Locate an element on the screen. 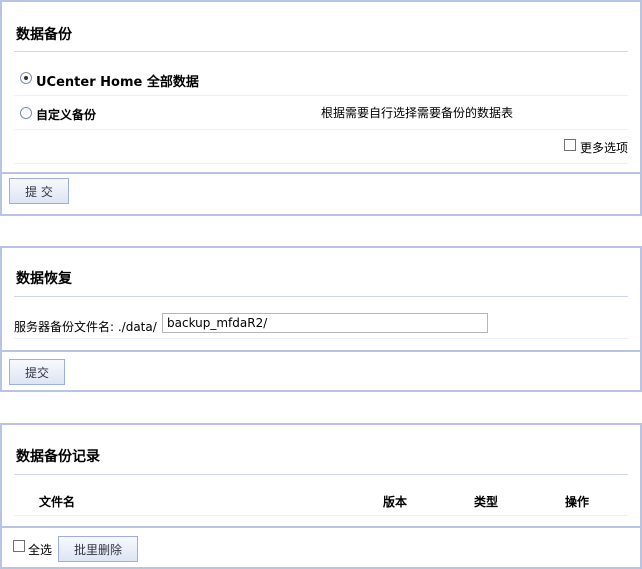 The height and width of the screenshot is (569, 642). more-options-row: 更多选项 is located at coordinates (321, 147).